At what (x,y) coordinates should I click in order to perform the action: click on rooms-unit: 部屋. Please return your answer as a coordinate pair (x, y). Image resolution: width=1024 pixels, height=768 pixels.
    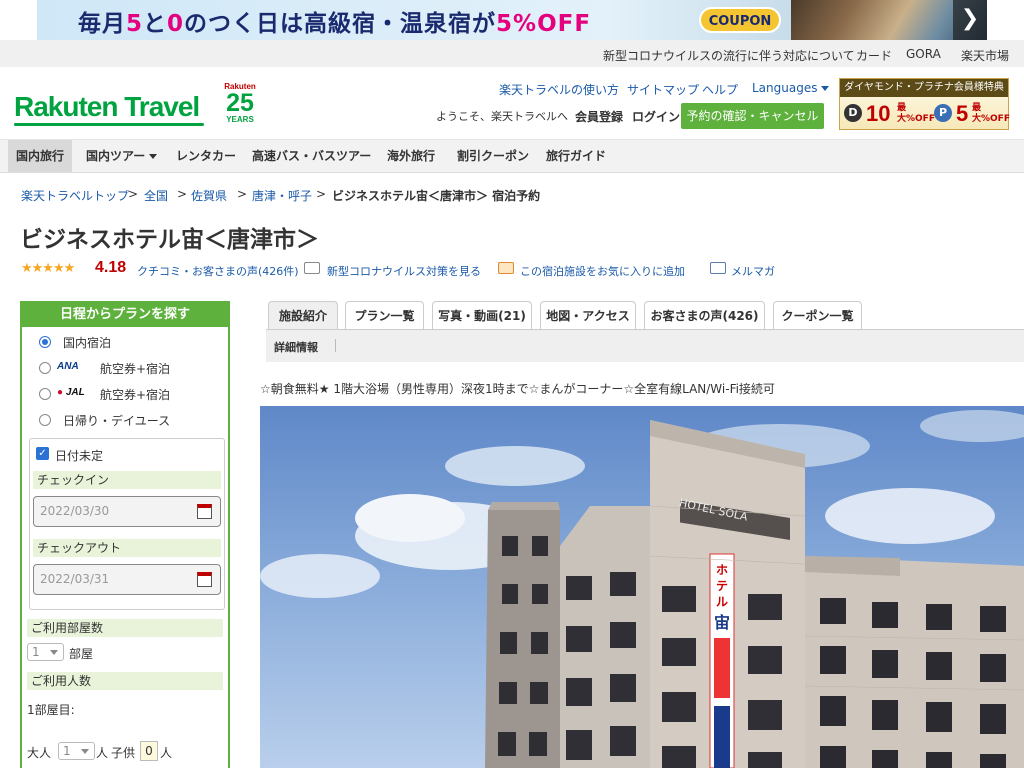
    Looking at the image, I should click on (81, 654).